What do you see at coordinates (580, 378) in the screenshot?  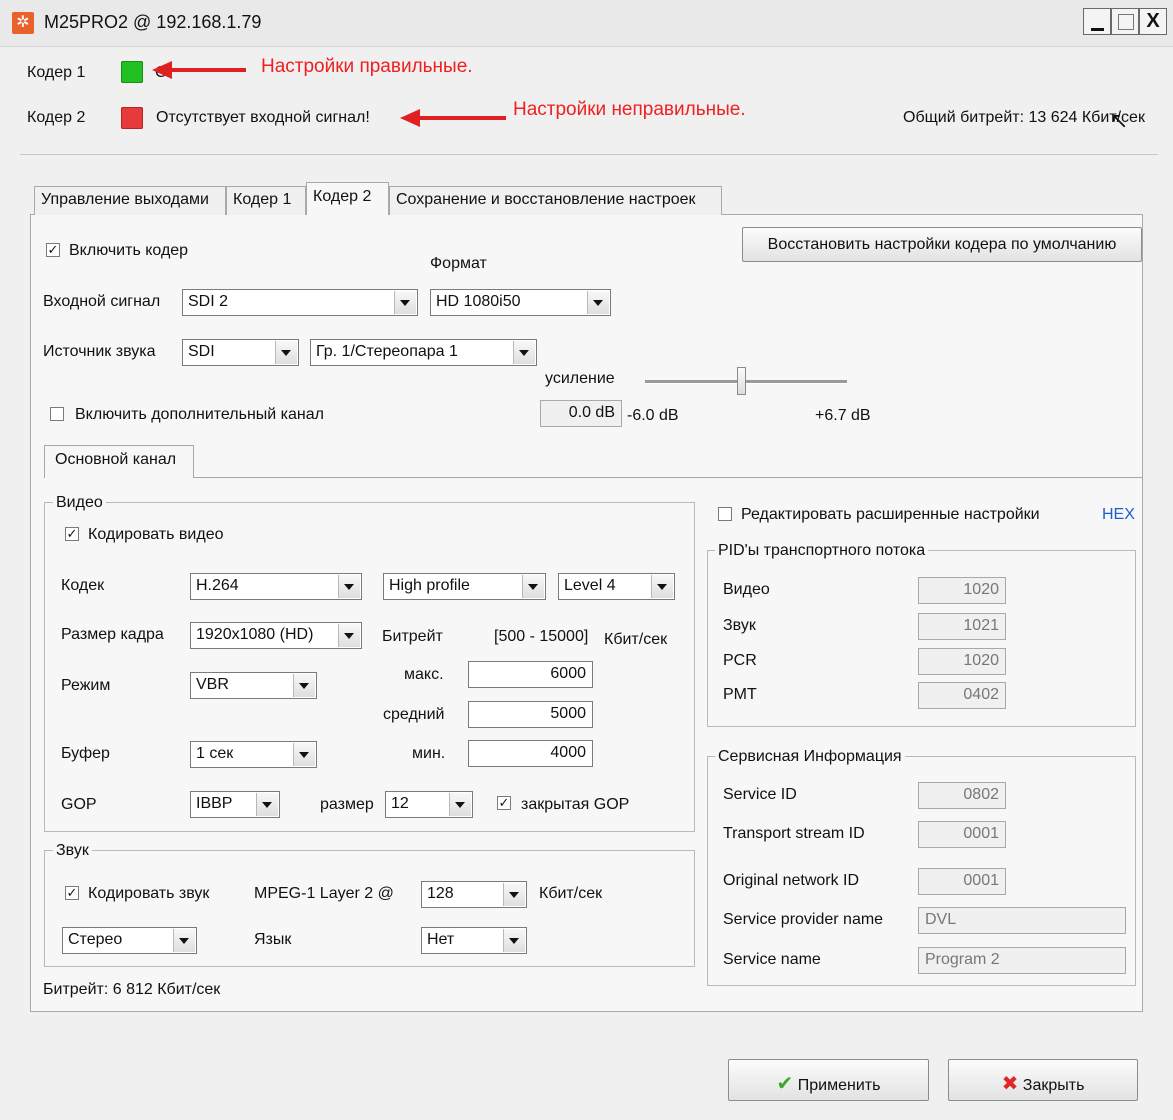 I see `gain-label: усиление` at bounding box center [580, 378].